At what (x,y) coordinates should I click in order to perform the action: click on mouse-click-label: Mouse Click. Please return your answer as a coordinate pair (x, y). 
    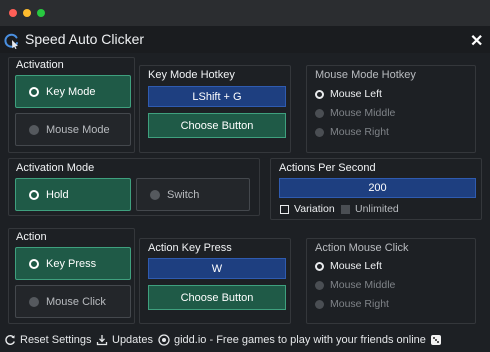
    Looking at the image, I should click on (76, 301).